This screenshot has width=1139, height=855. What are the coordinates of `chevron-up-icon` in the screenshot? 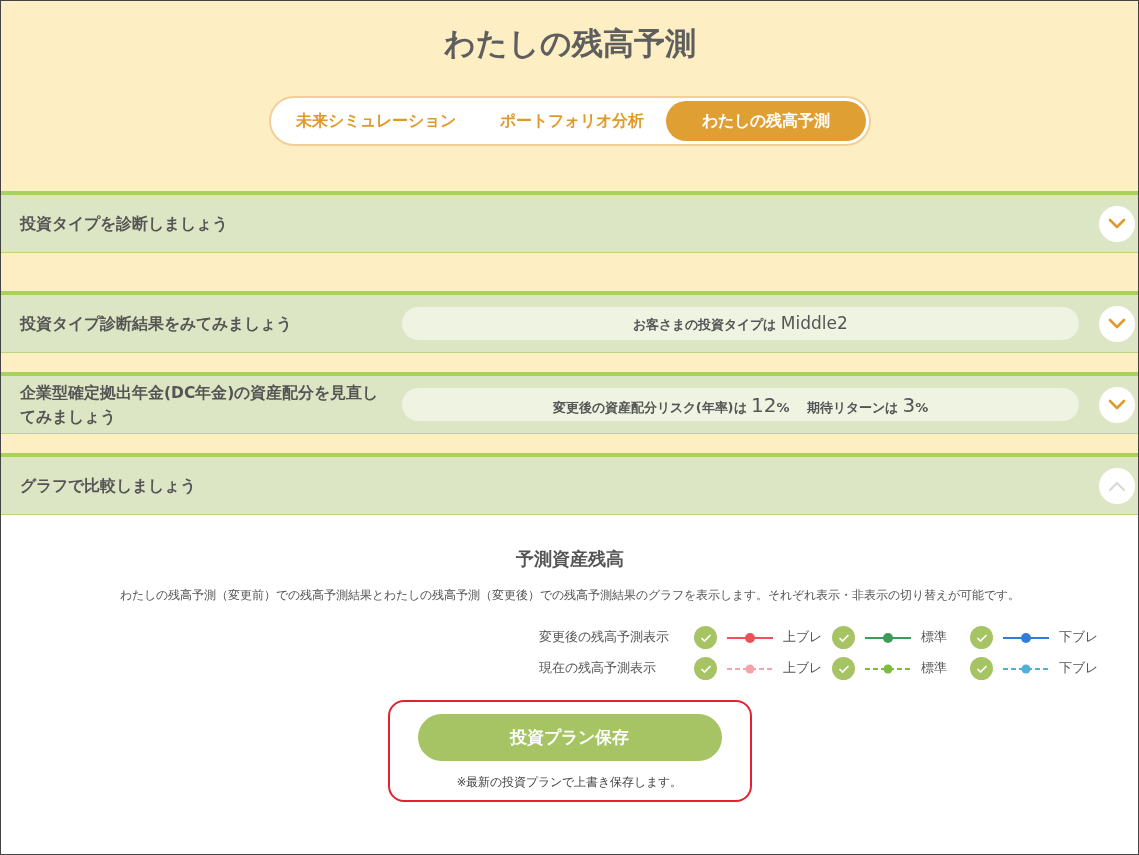 It's located at (1117, 485).